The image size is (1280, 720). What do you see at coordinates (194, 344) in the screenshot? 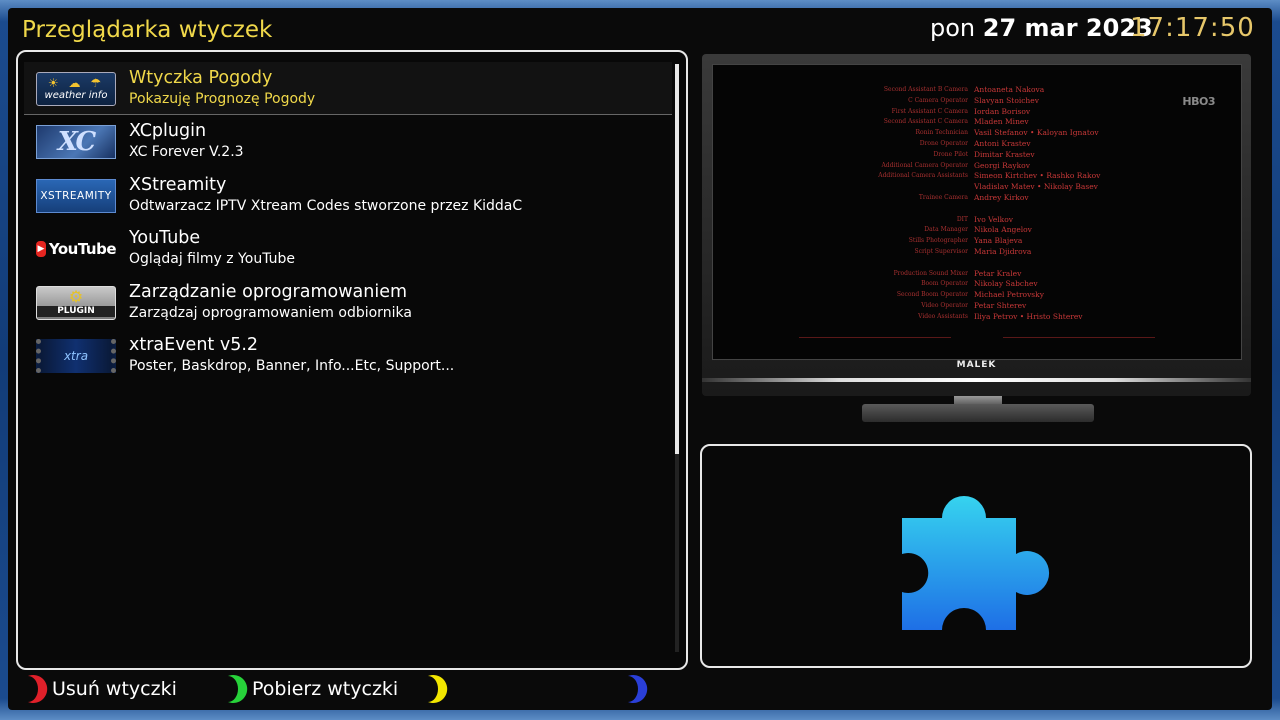
I see `plugin-name: xtraEvent v5.2` at bounding box center [194, 344].